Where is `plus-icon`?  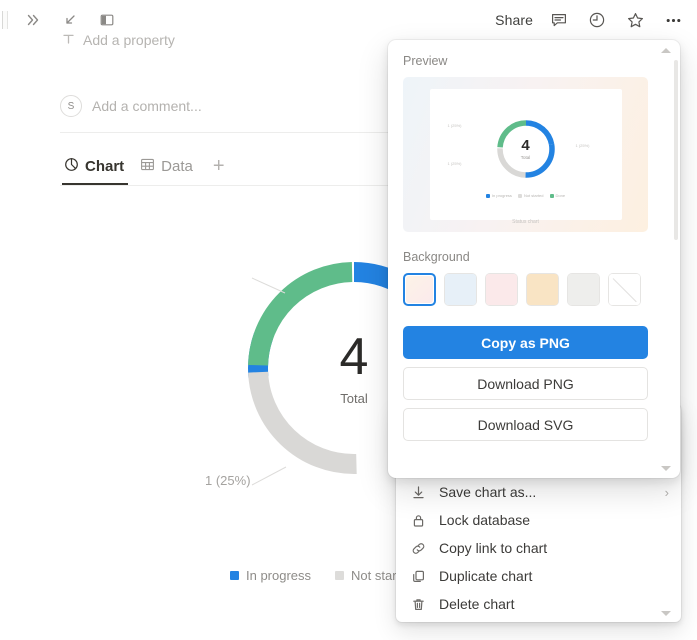
plus-icon is located at coordinates (68, 40).